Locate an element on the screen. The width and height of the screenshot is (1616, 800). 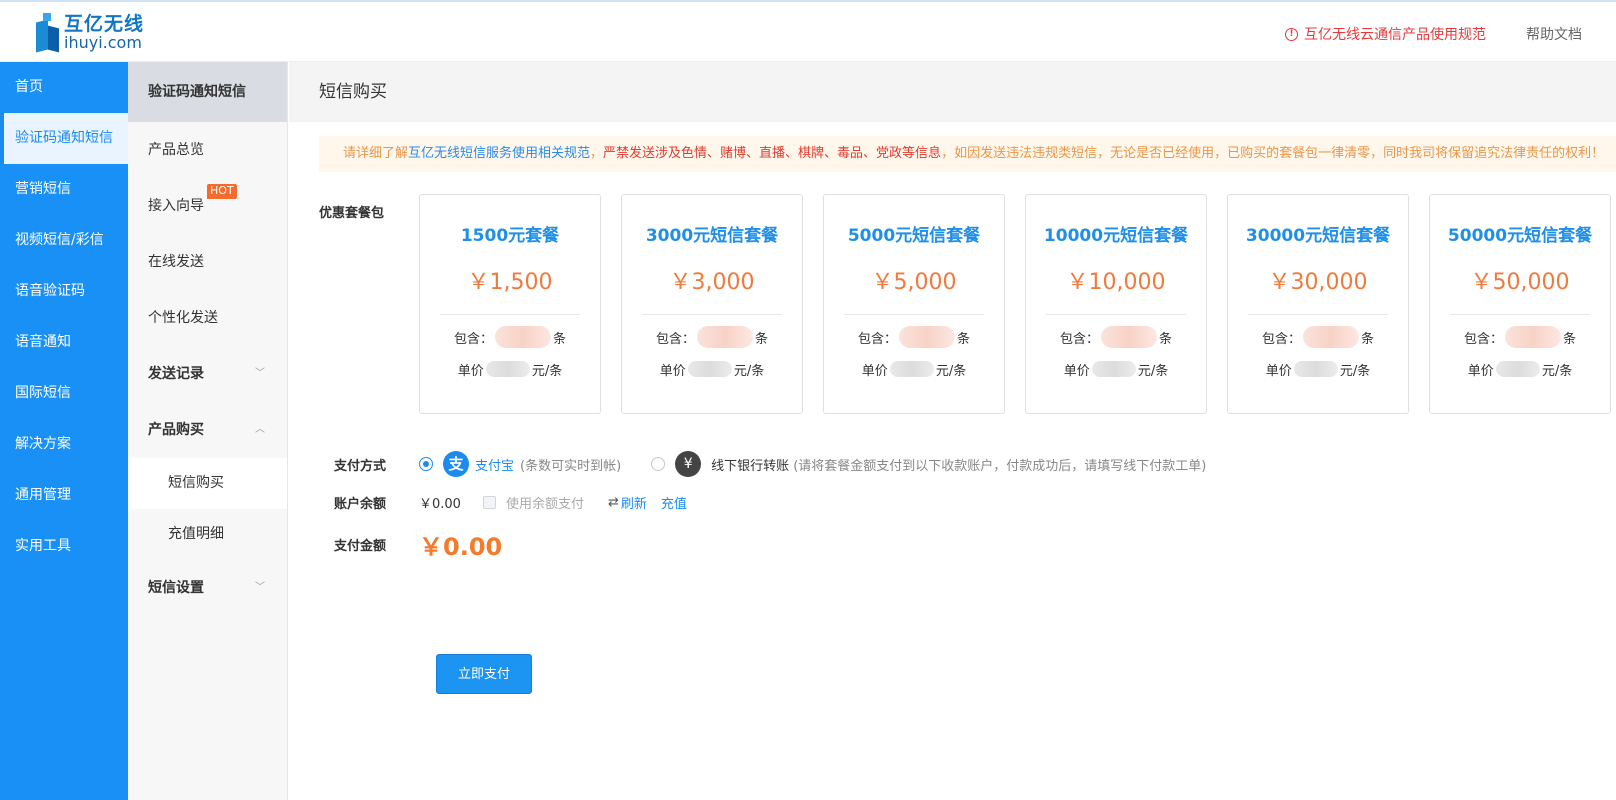
nav-item-video-sms: 视频短信/彩信 is located at coordinates (64, 240).